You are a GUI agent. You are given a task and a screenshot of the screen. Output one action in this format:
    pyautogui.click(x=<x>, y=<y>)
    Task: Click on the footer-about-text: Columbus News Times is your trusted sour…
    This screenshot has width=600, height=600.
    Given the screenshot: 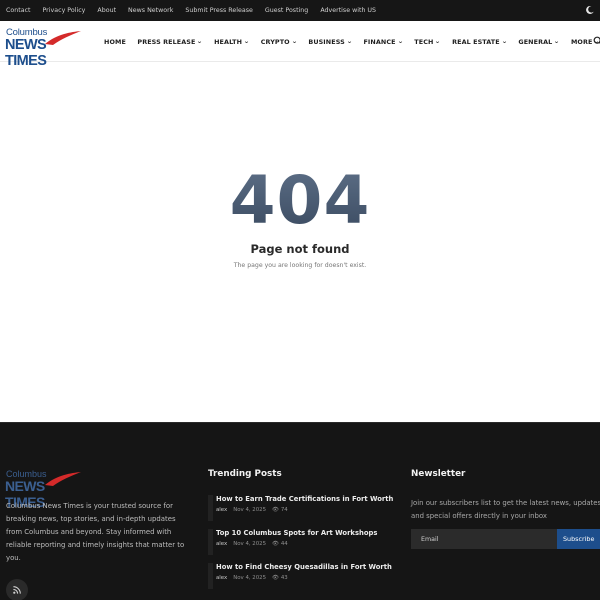 What is the action you would take?
    pyautogui.click(x=95, y=532)
    